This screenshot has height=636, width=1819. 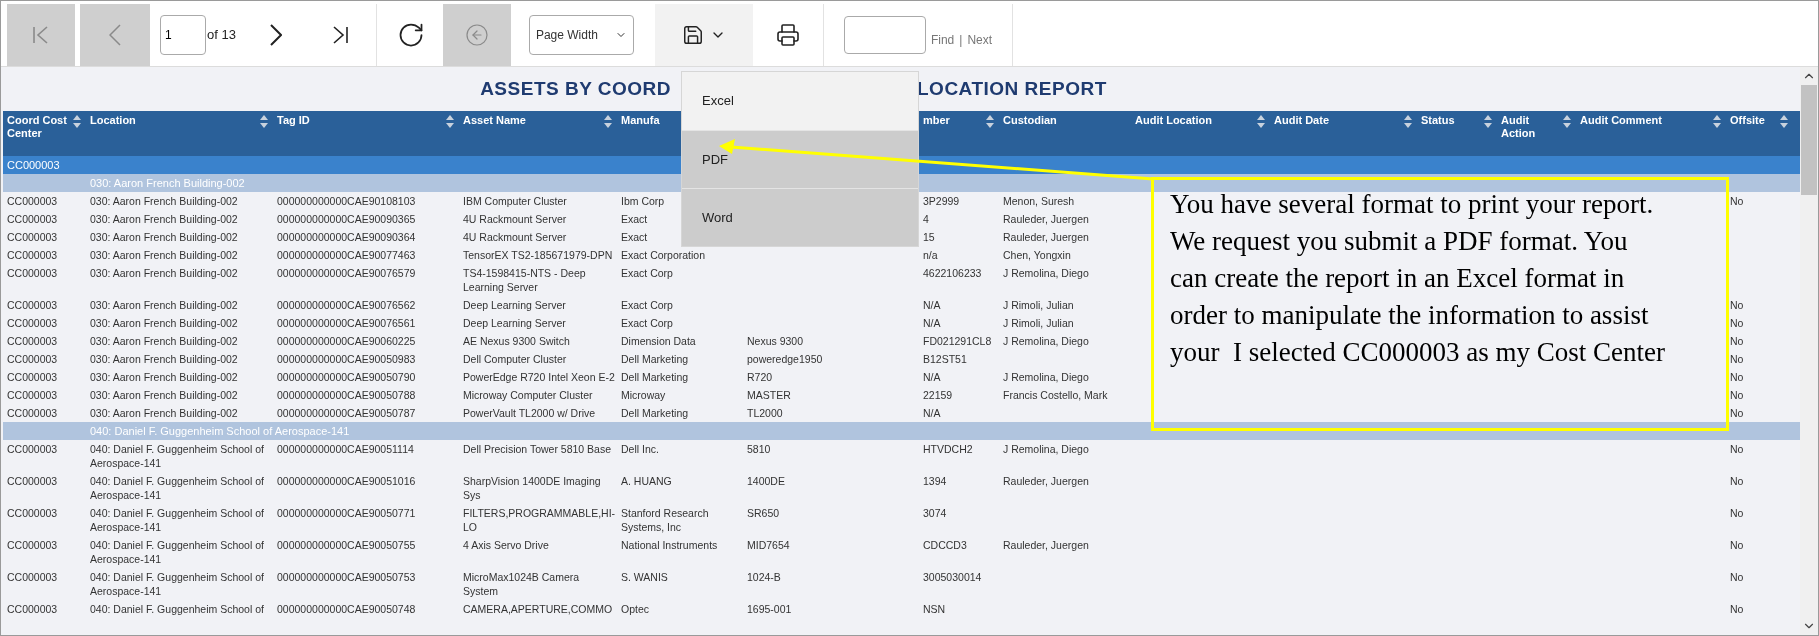 I want to click on report-title: ASSETS BY COORD, so click(x=575, y=88).